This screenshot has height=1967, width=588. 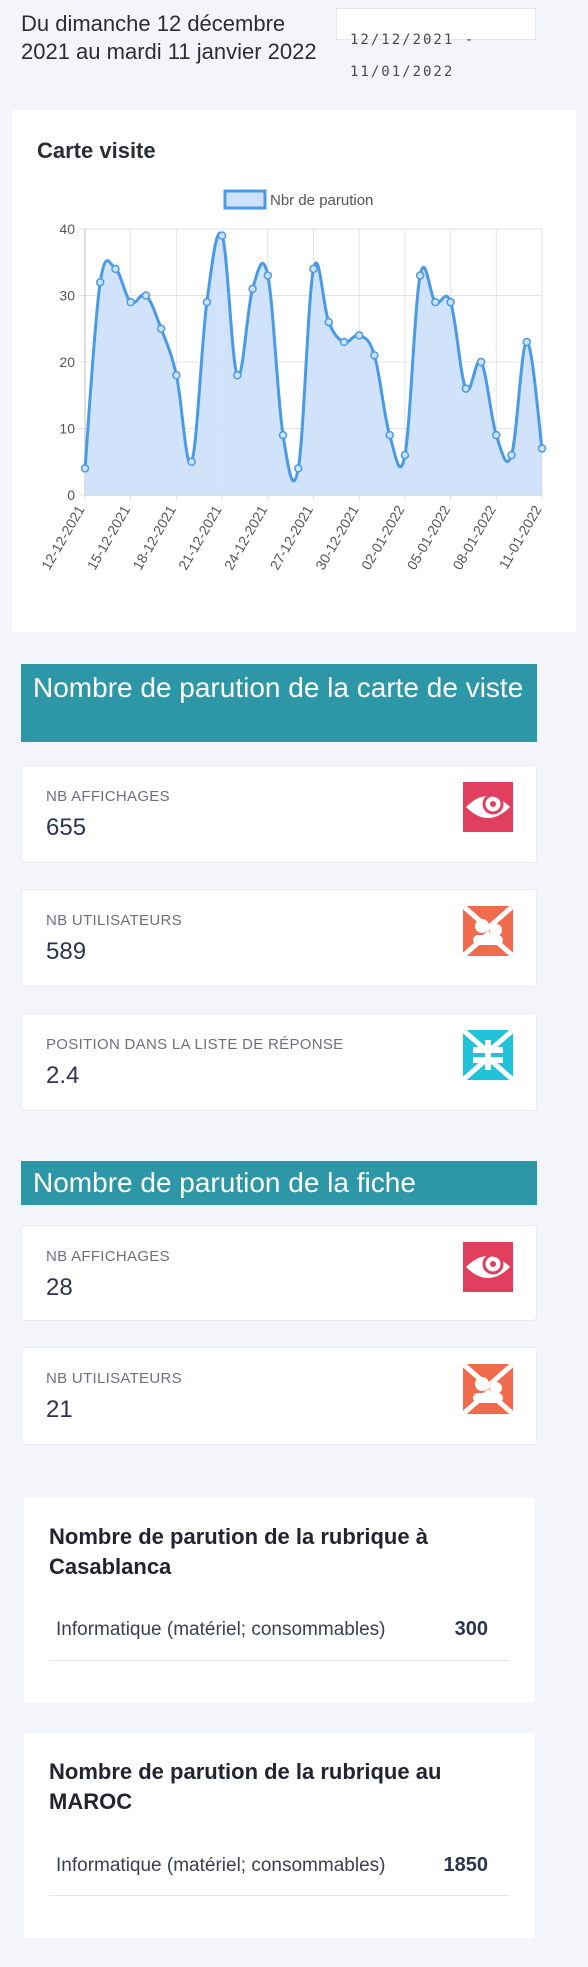 I want to click on x-tick-label: 21-12-2021, so click(x=200, y=537).